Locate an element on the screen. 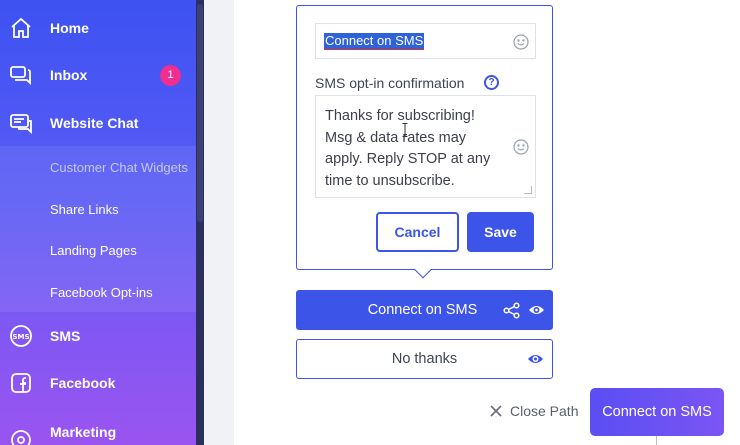 The height and width of the screenshot is (445, 740). facebook-icon is located at coordinates (21, 383).